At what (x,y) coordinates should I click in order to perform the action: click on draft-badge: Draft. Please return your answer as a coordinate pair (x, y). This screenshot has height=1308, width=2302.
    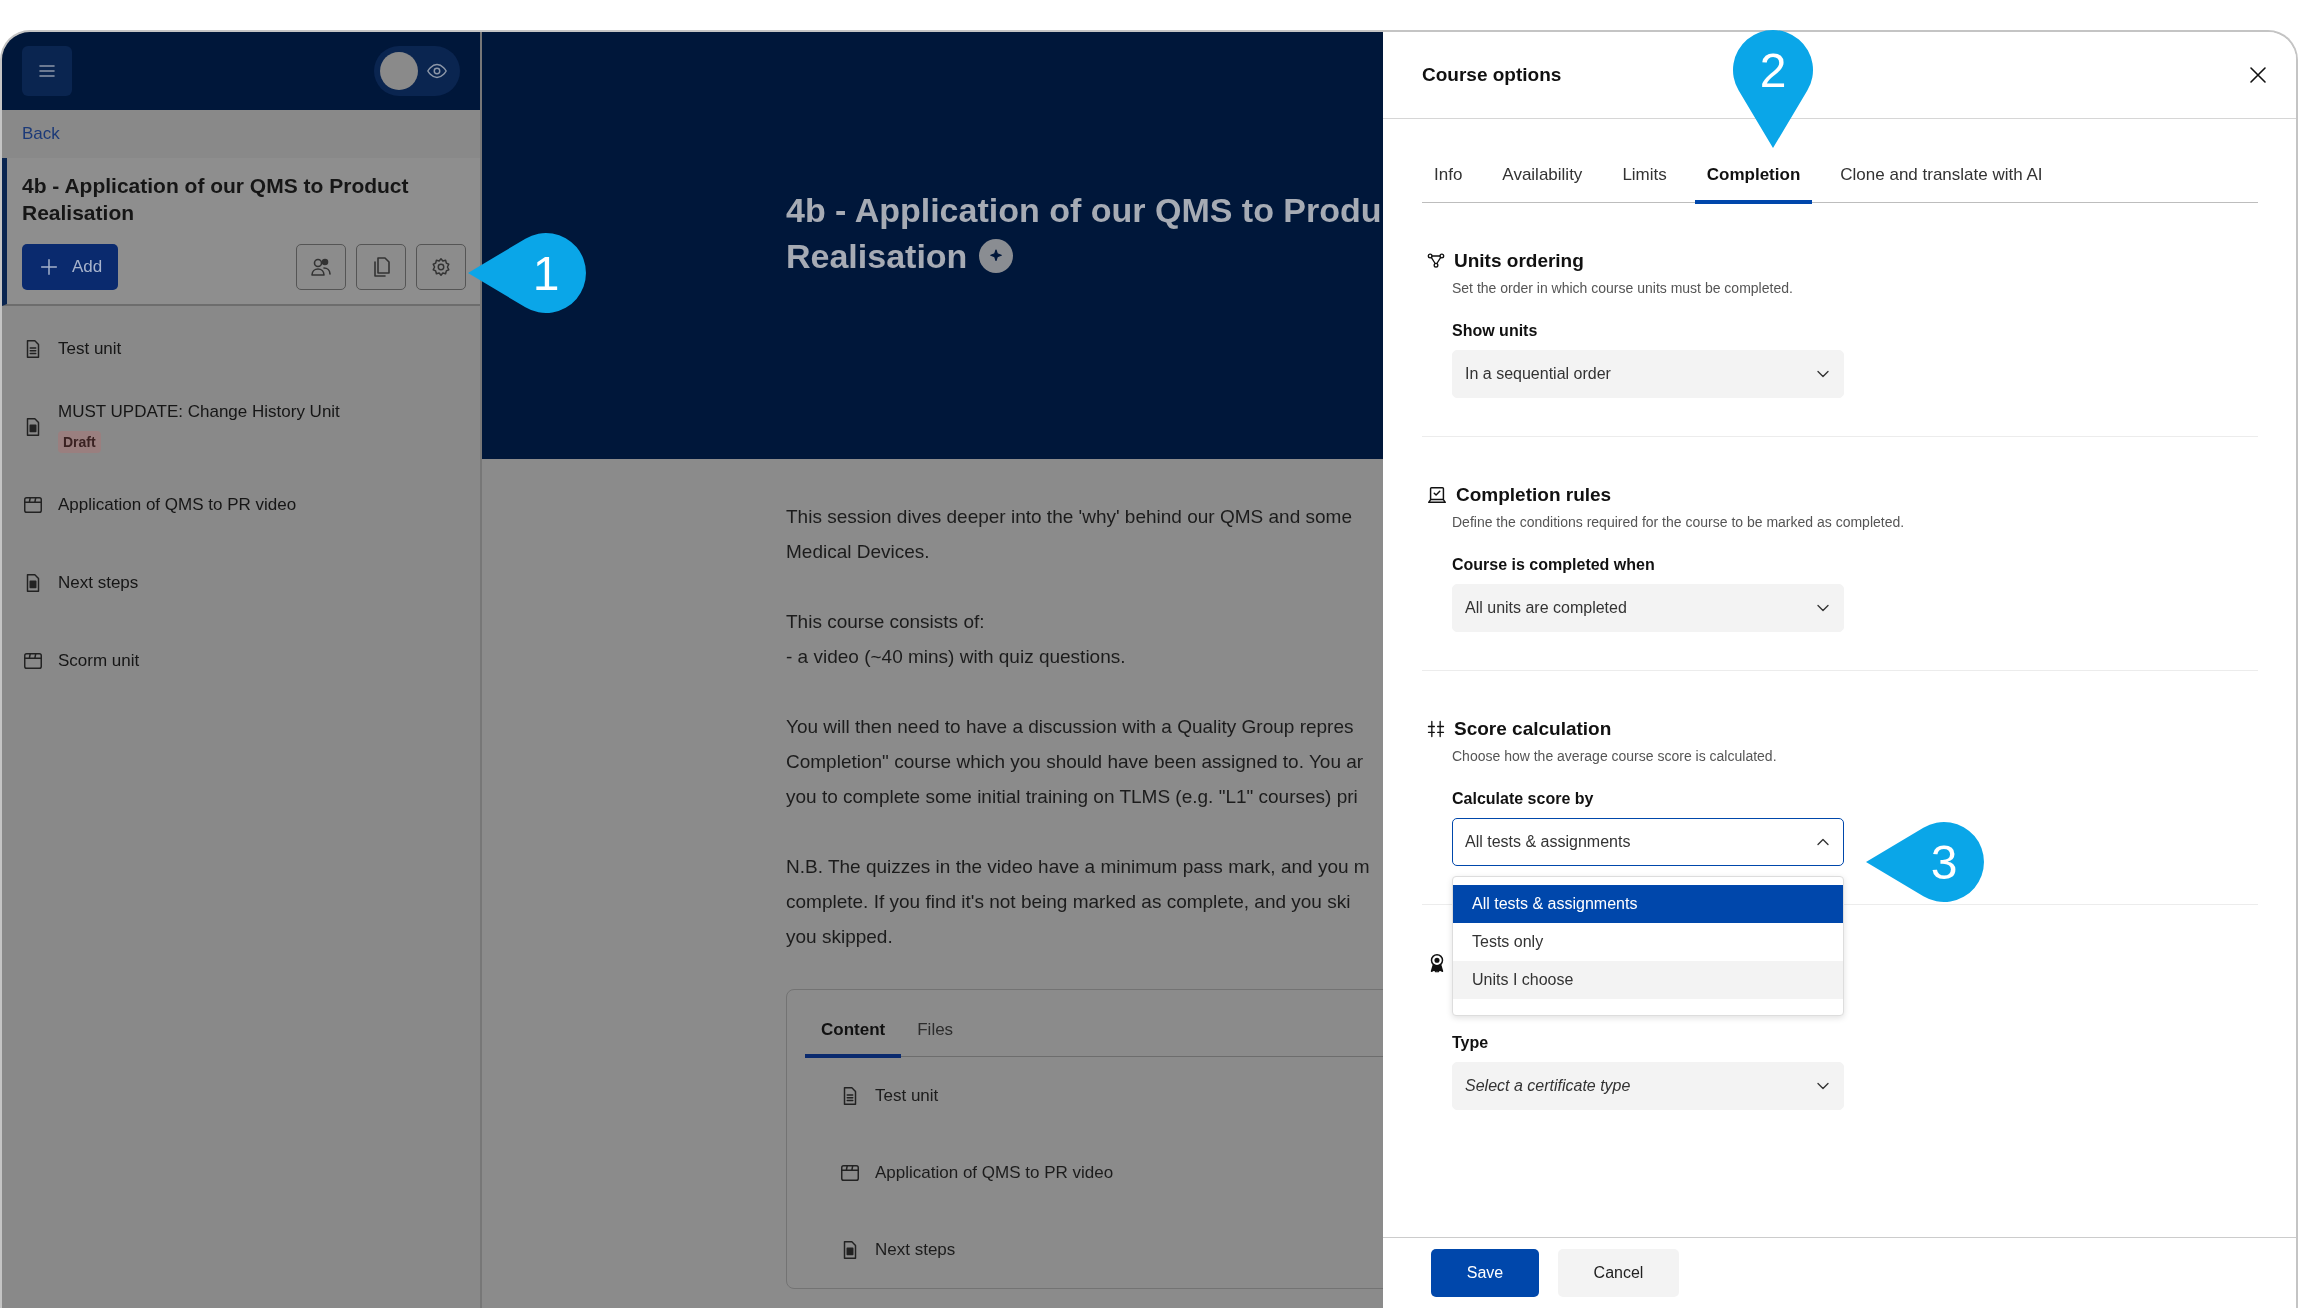
    Looking at the image, I should click on (79, 441).